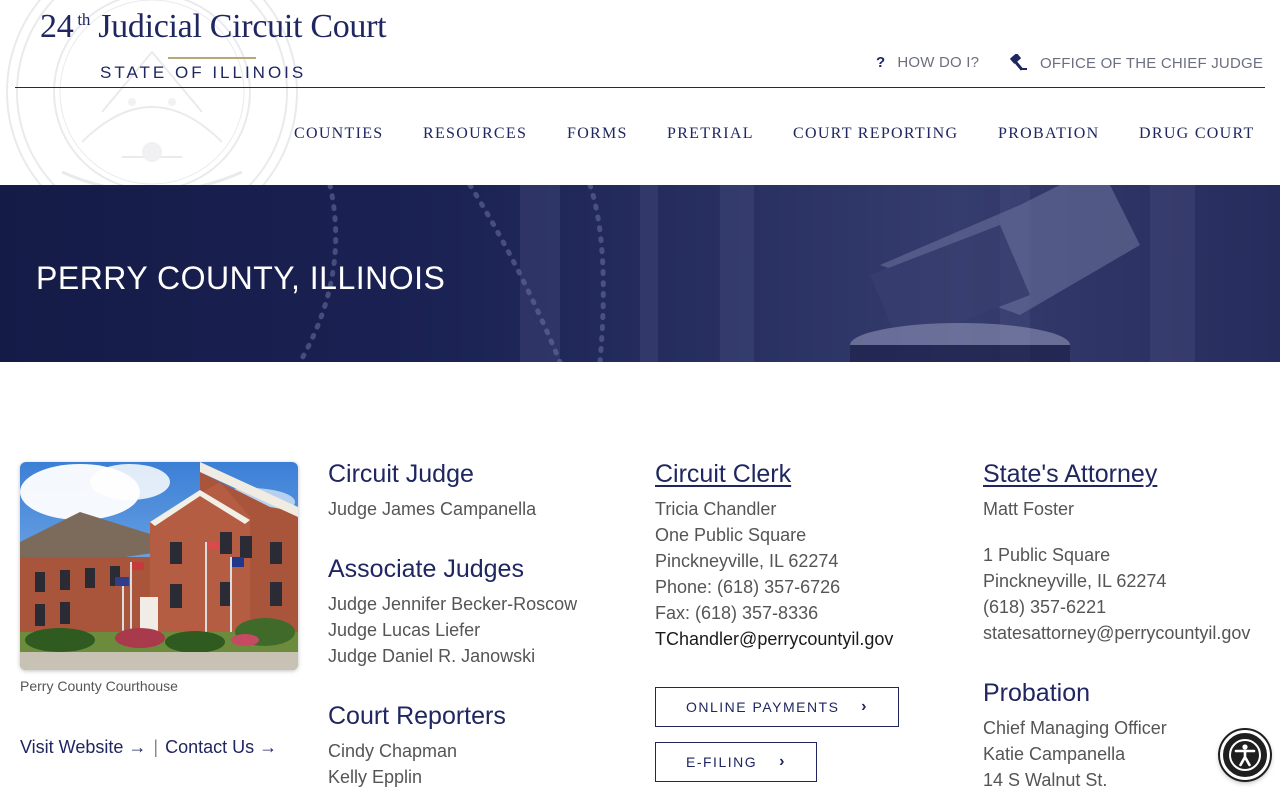  Describe the element at coordinates (1029, 509) in the screenshot. I see `states-attorney-name: Matt Foster` at that location.